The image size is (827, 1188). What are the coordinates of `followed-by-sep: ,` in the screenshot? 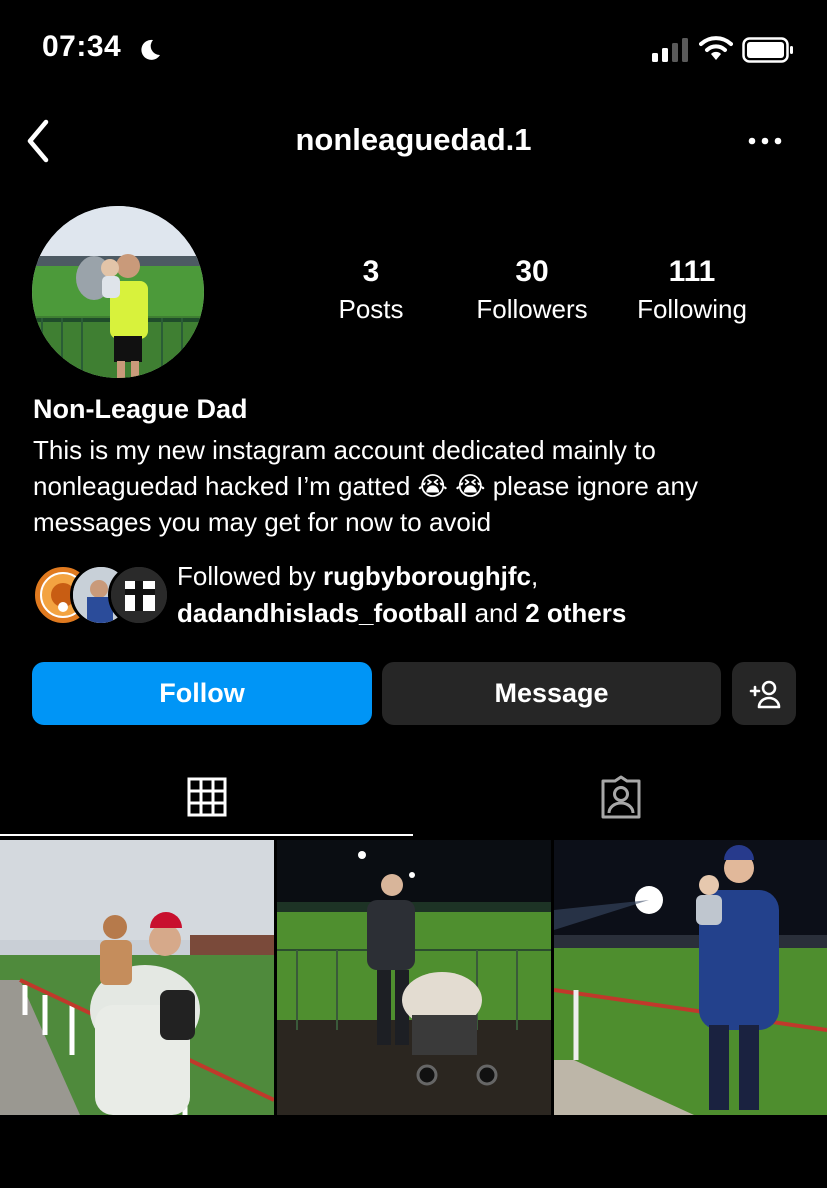 It's located at (534, 576).